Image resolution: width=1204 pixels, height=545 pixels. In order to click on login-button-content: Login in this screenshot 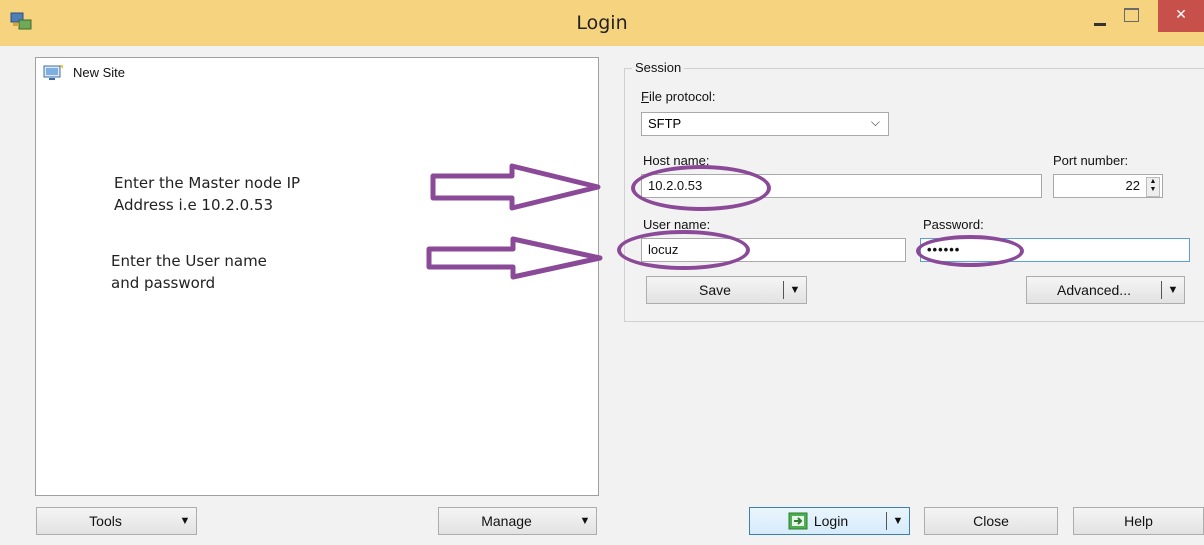, I will do `click(818, 521)`.